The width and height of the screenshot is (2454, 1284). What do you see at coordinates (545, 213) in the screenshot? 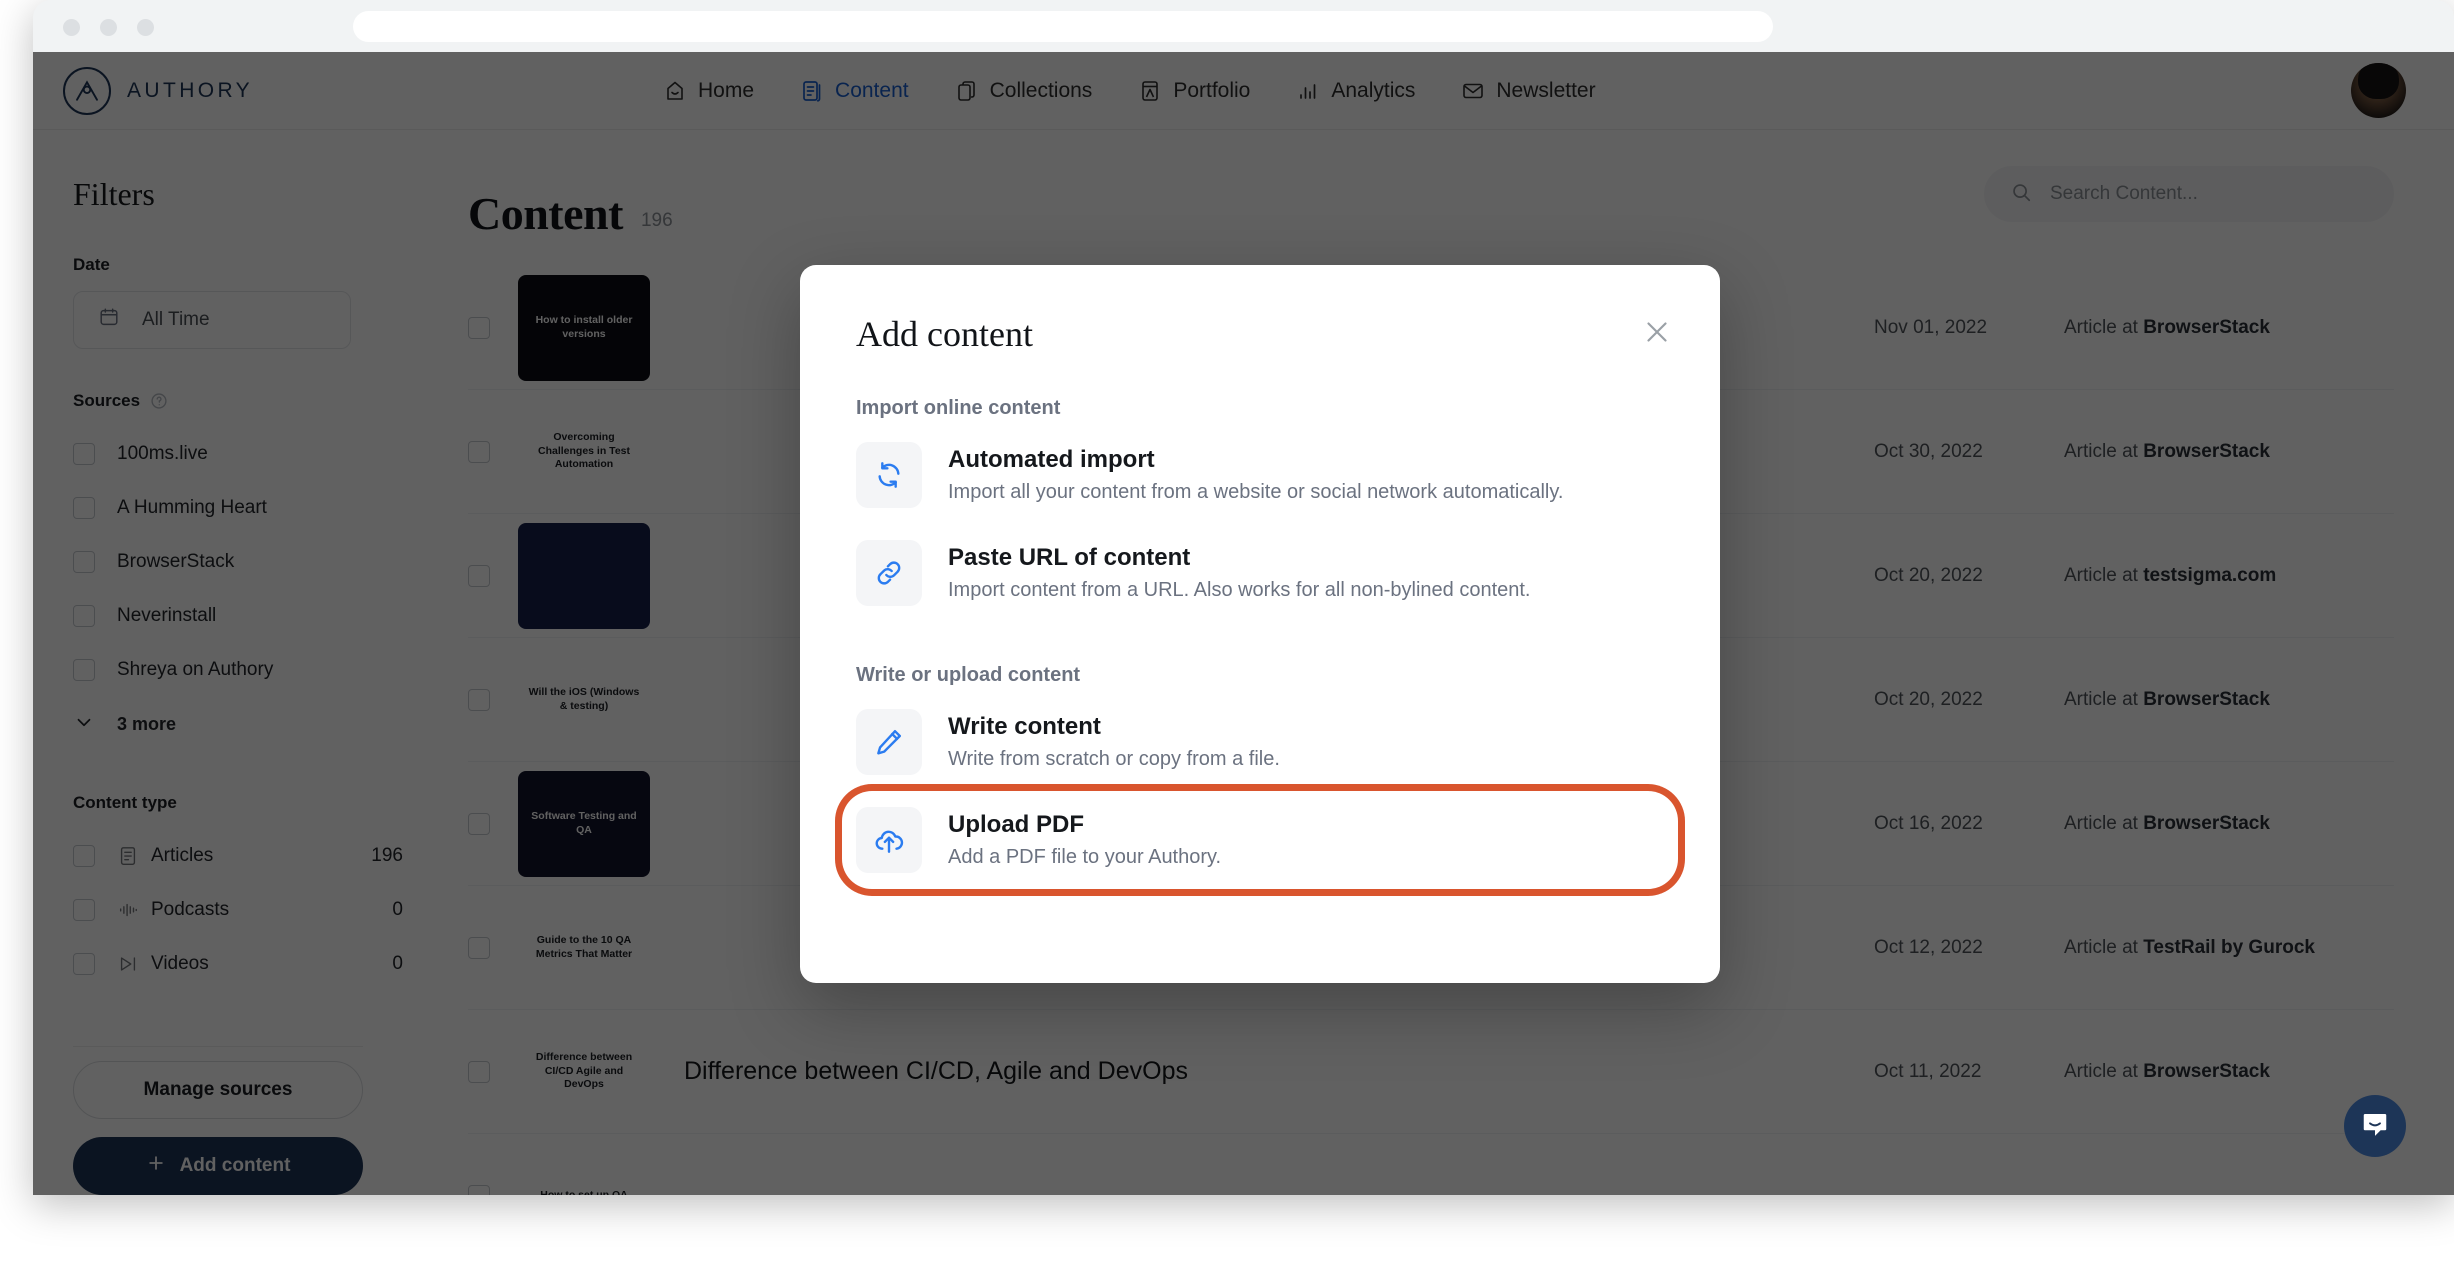
I see `page-title: Content` at bounding box center [545, 213].